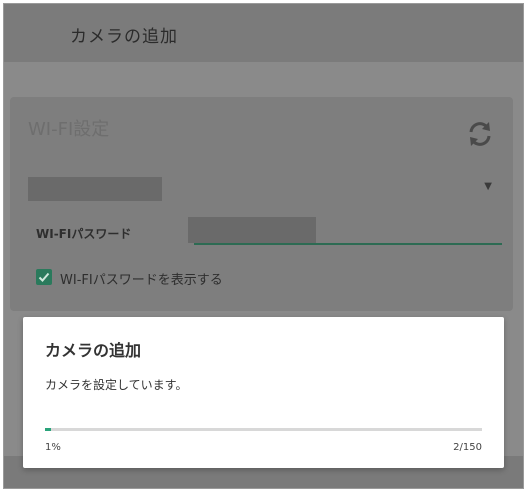 Image resolution: width=527 pixels, height=491 pixels. What do you see at coordinates (263, 33) in the screenshot?
I see `app-bar: カメラの追加` at bounding box center [263, 33].